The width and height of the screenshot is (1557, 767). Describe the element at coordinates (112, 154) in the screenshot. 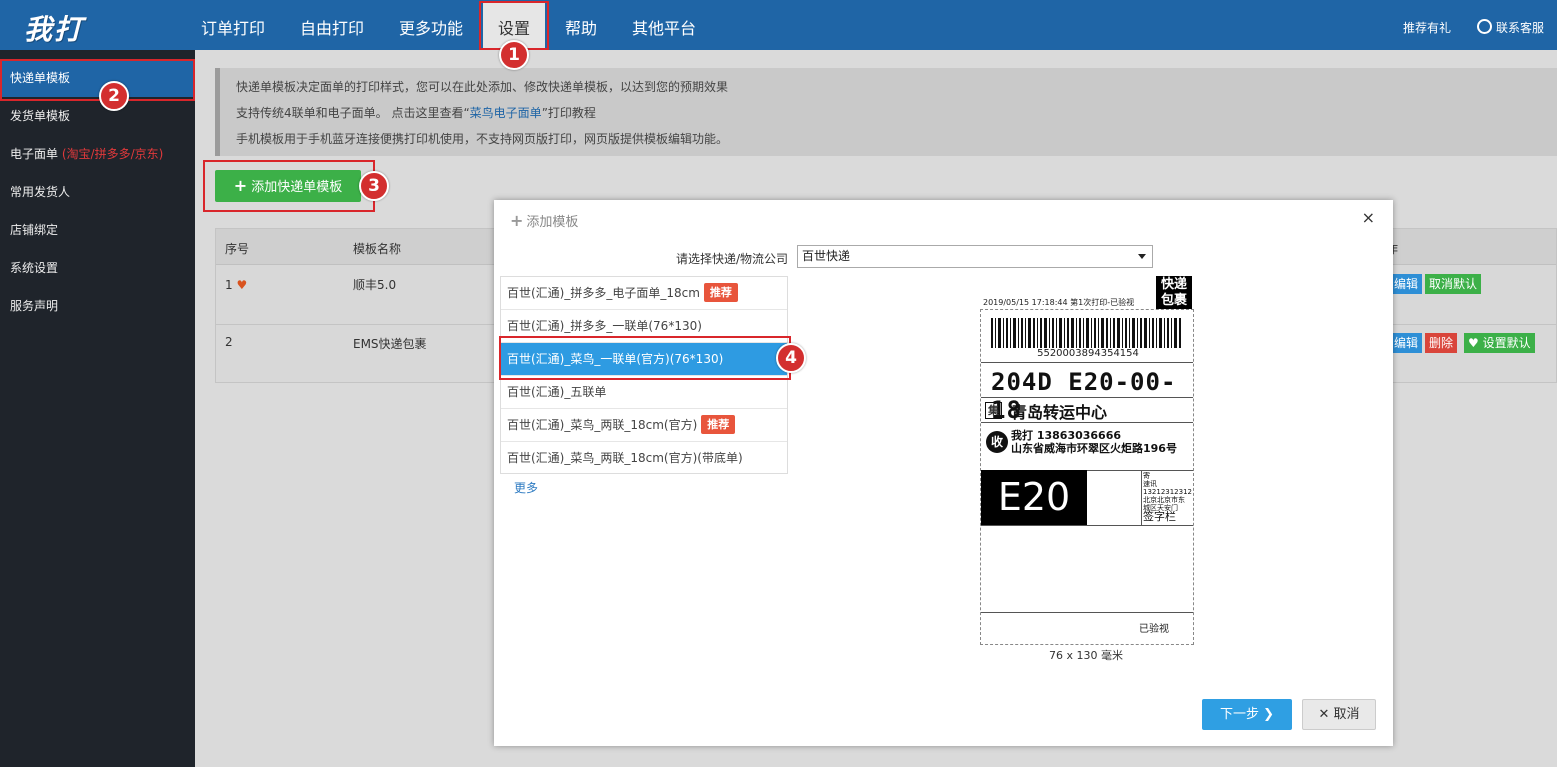

I see `sidebar-item-note: (淘宝/拼多多/京东)` at that location.